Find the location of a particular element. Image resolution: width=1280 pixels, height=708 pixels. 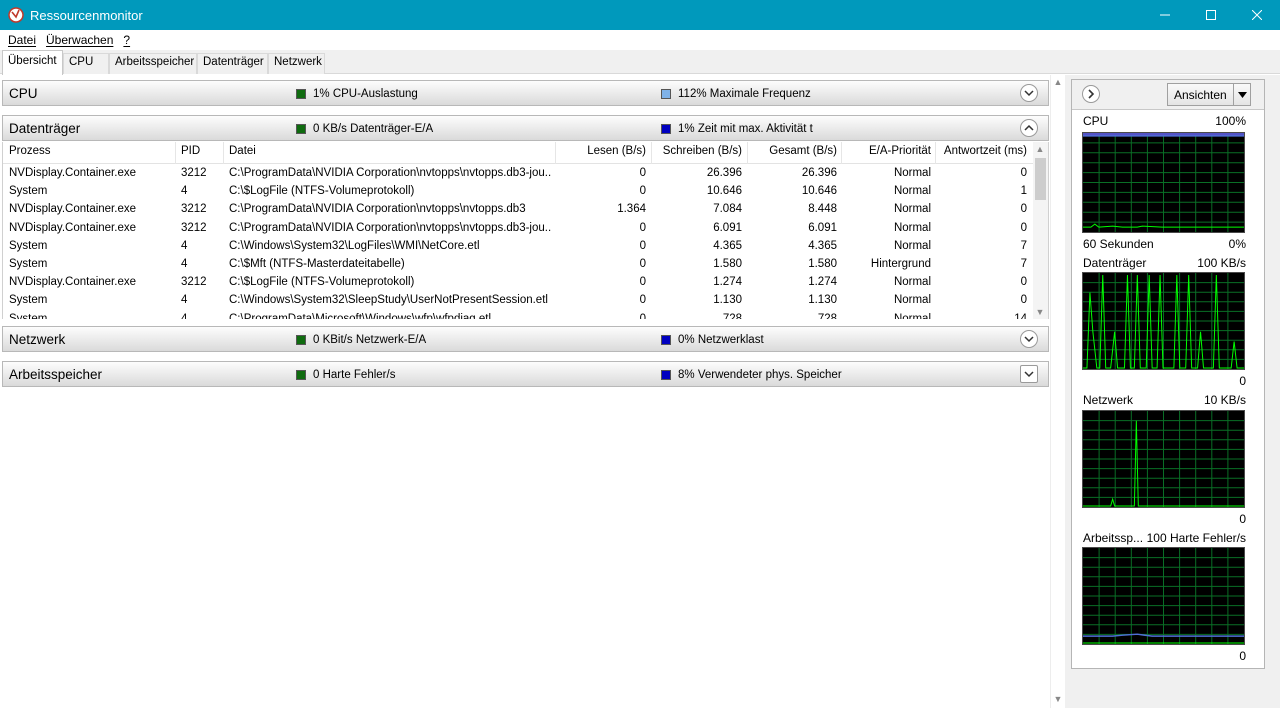

memory-section-title: Arbeitsspeicher is located at coordinates (56, 374).